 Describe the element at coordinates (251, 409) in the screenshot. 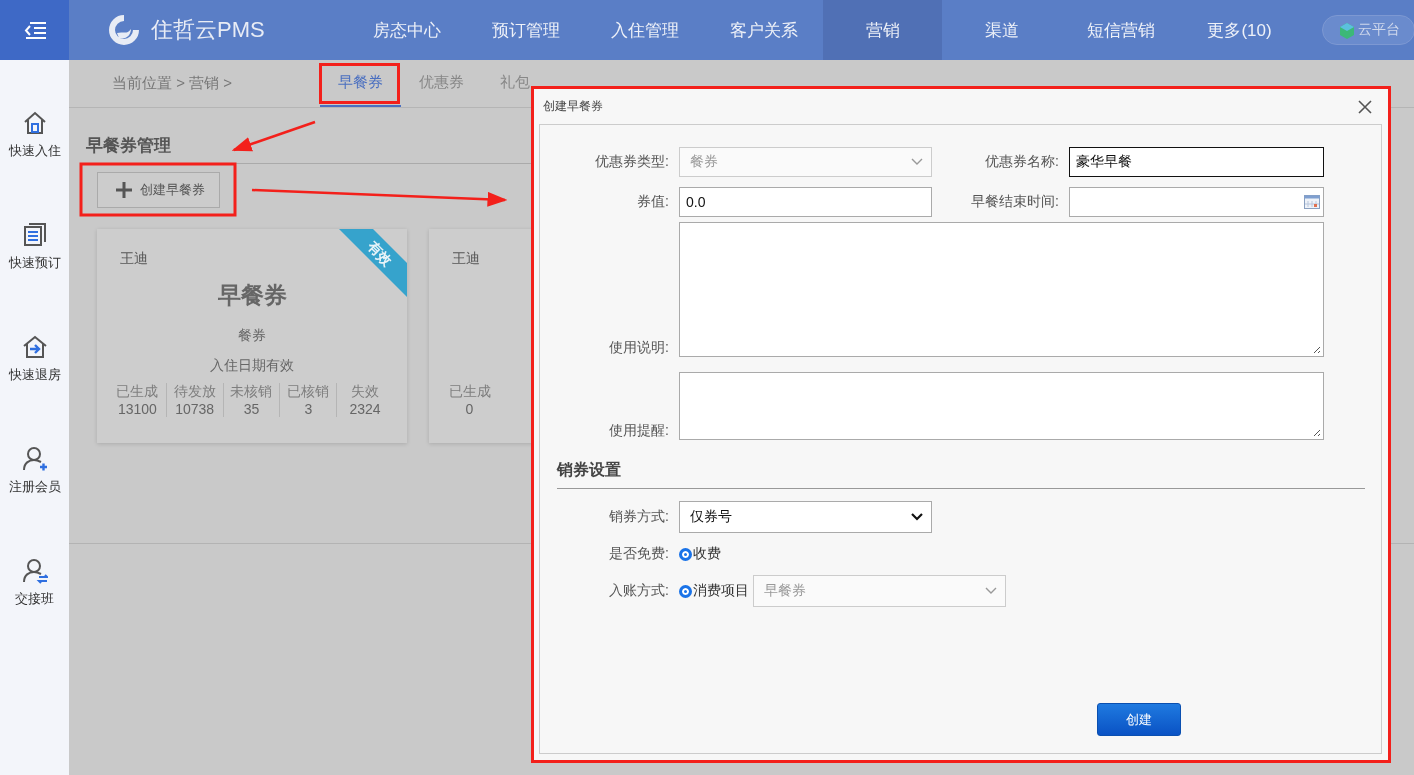

I see `stat-value: 35` at that location.